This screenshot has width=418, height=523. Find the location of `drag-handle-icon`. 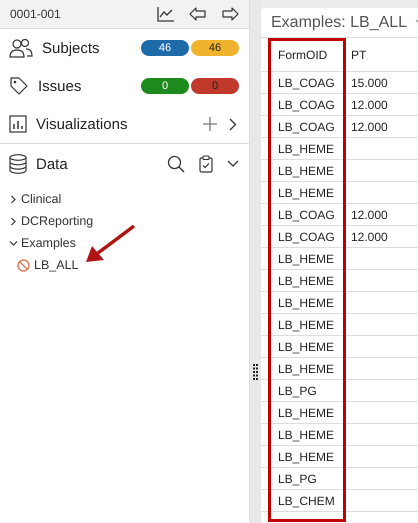

drag-handle-icon is located at coordinates (255, 372).